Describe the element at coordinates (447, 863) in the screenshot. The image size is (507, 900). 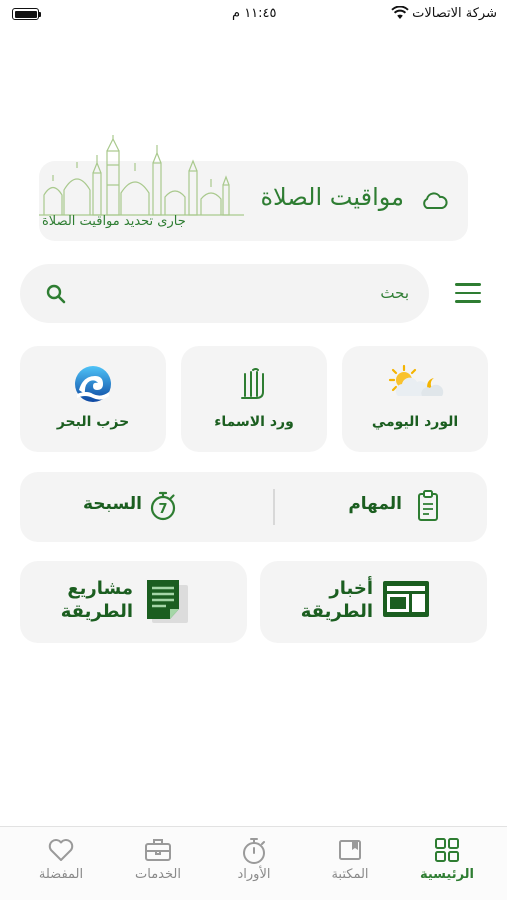
I see `tab-home: الرئيسية` at that location.